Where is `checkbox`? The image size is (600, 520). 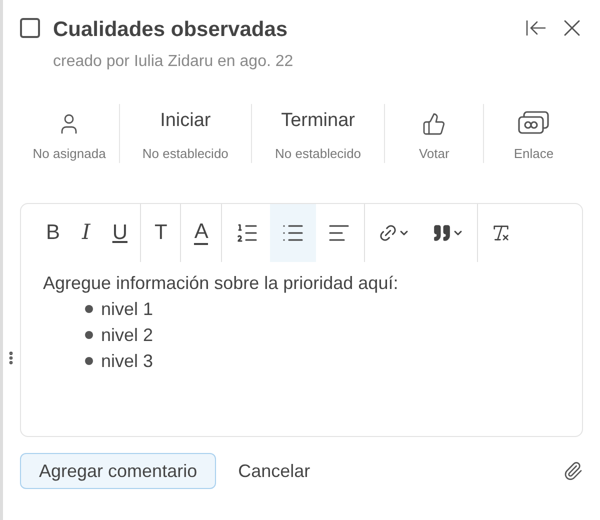
checkbox is located at coordinates (30, 28).